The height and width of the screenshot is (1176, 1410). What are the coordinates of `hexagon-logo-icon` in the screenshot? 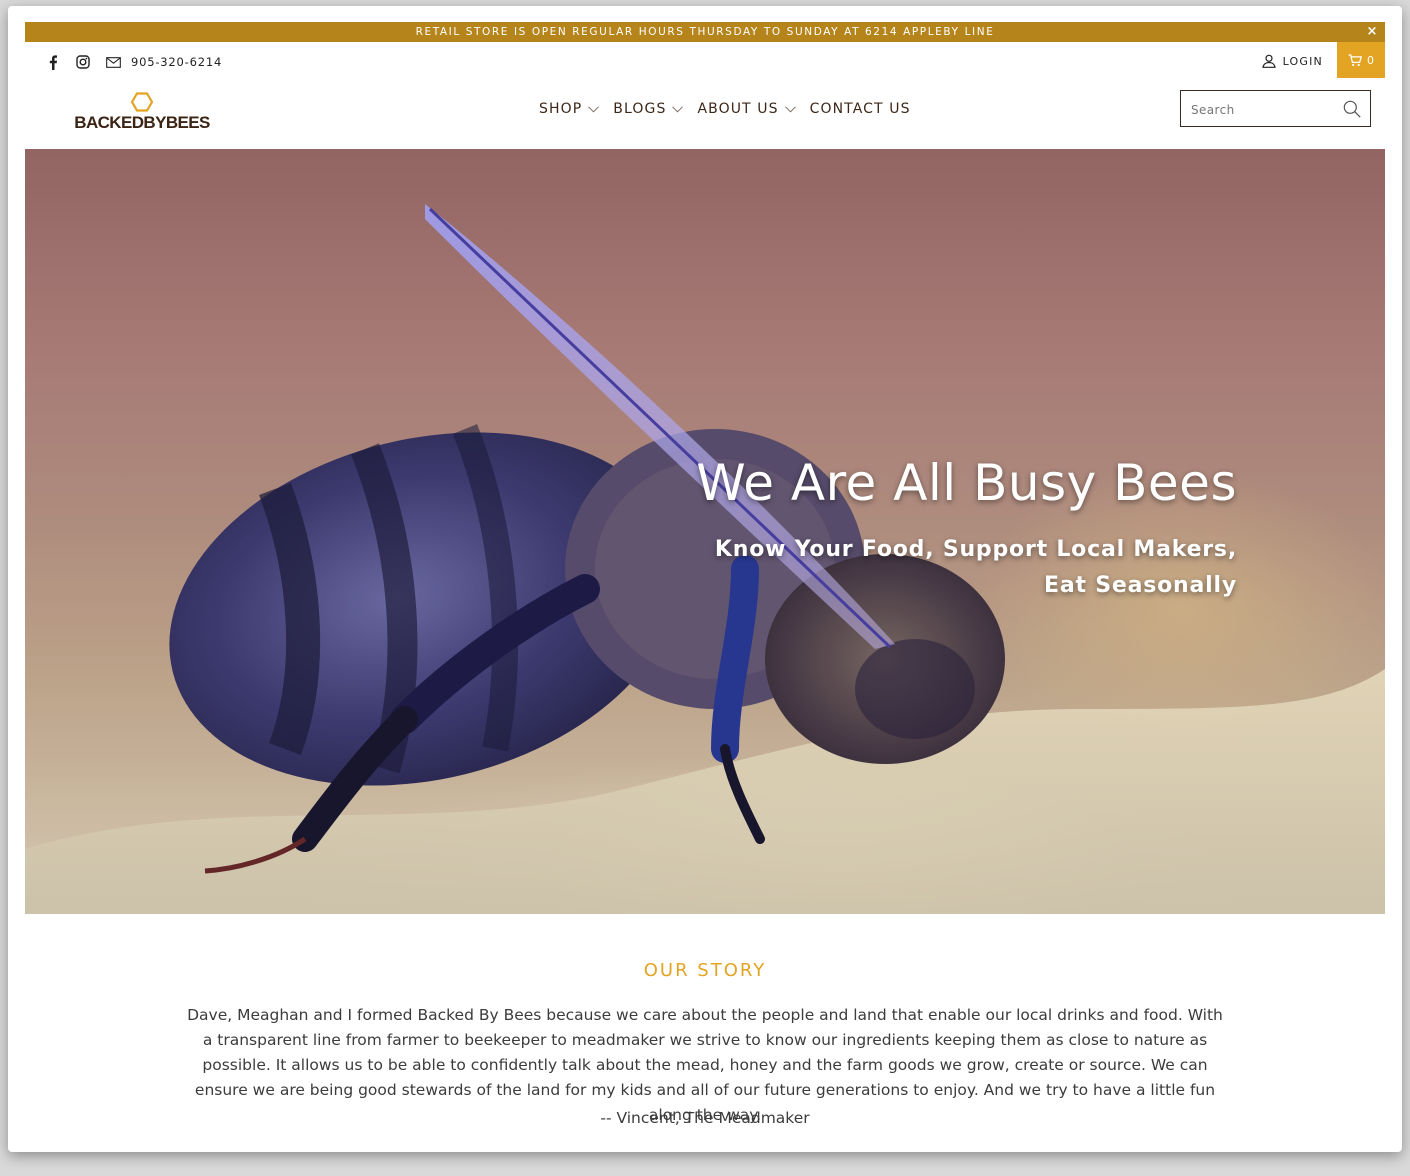 It's located at (142, 102).